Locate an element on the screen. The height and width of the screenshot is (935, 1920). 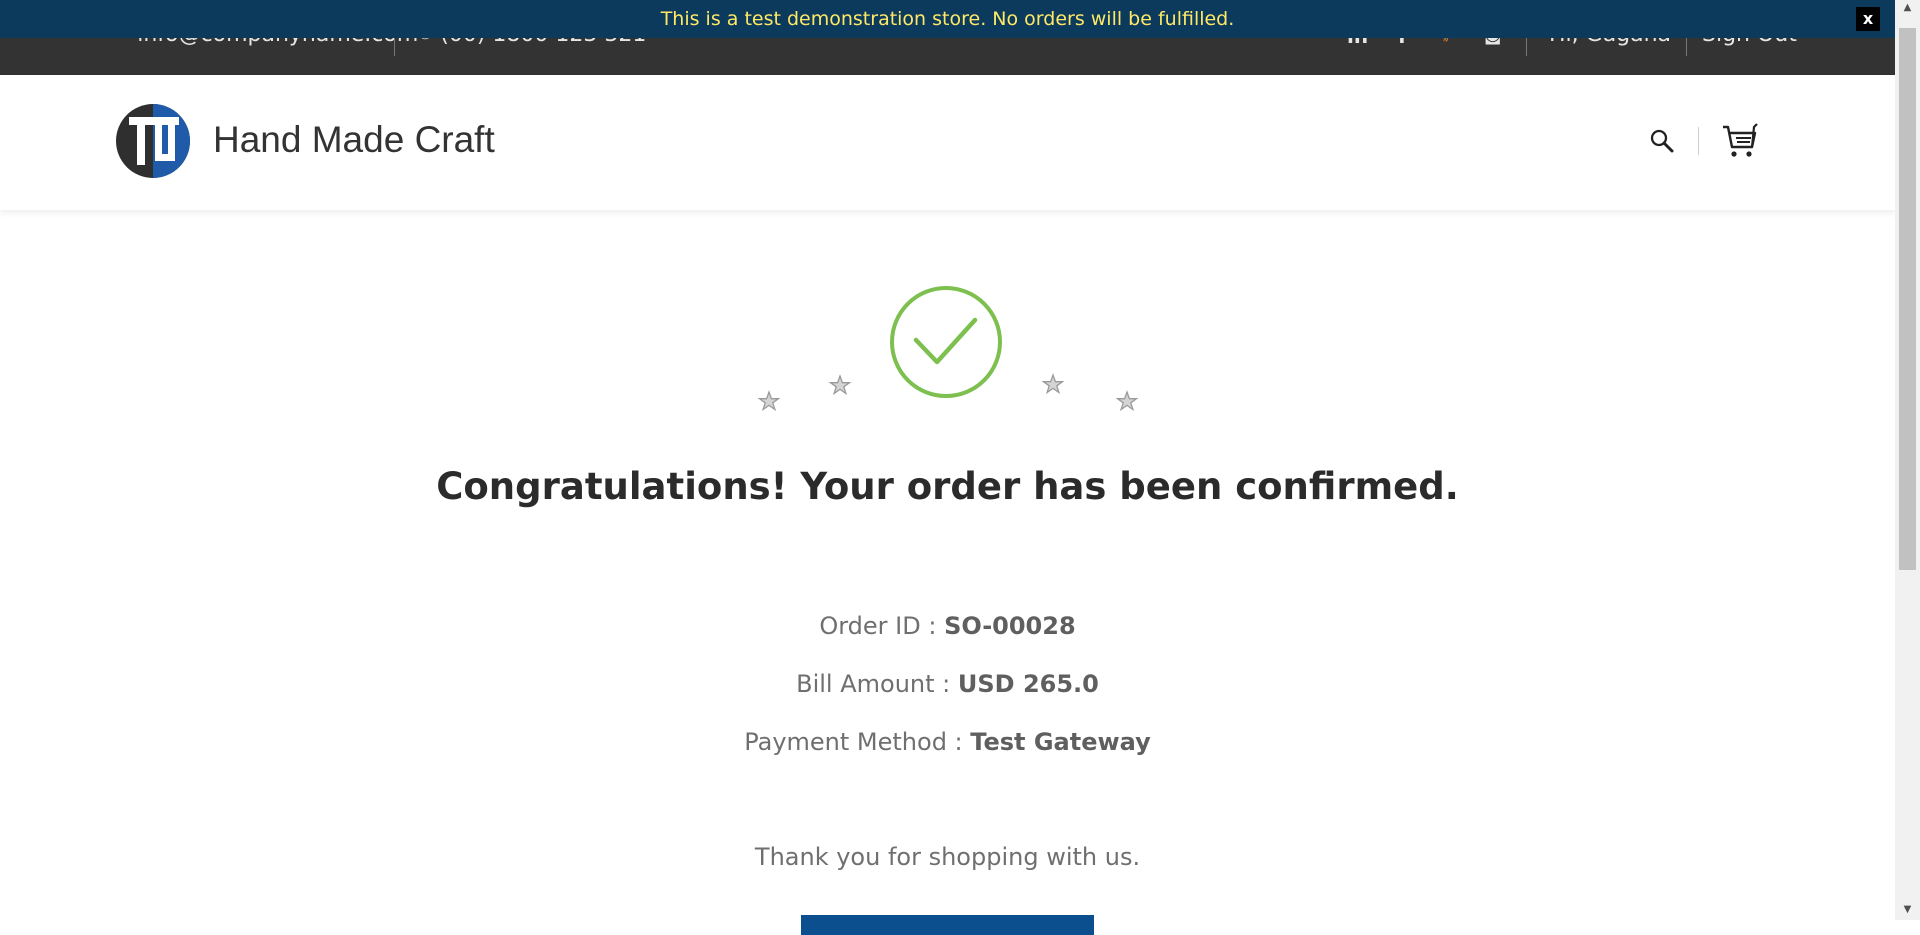
order-id-line: Order ID : SO-00028 is located at coordinates (947, 626).